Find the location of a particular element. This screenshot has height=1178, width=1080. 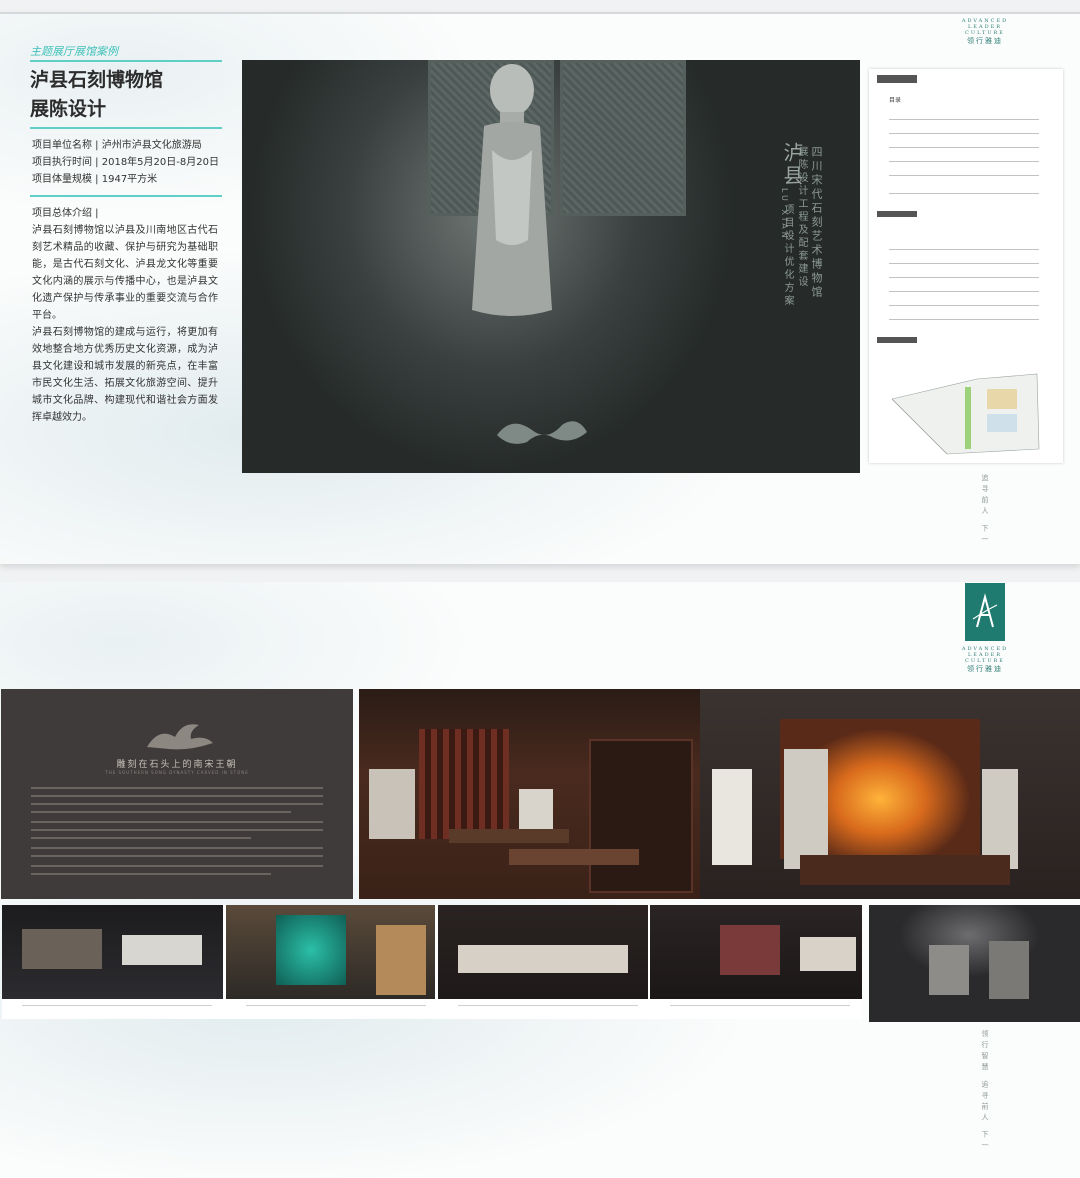

floor-plan-diagram is located at coordinates (965, 414).